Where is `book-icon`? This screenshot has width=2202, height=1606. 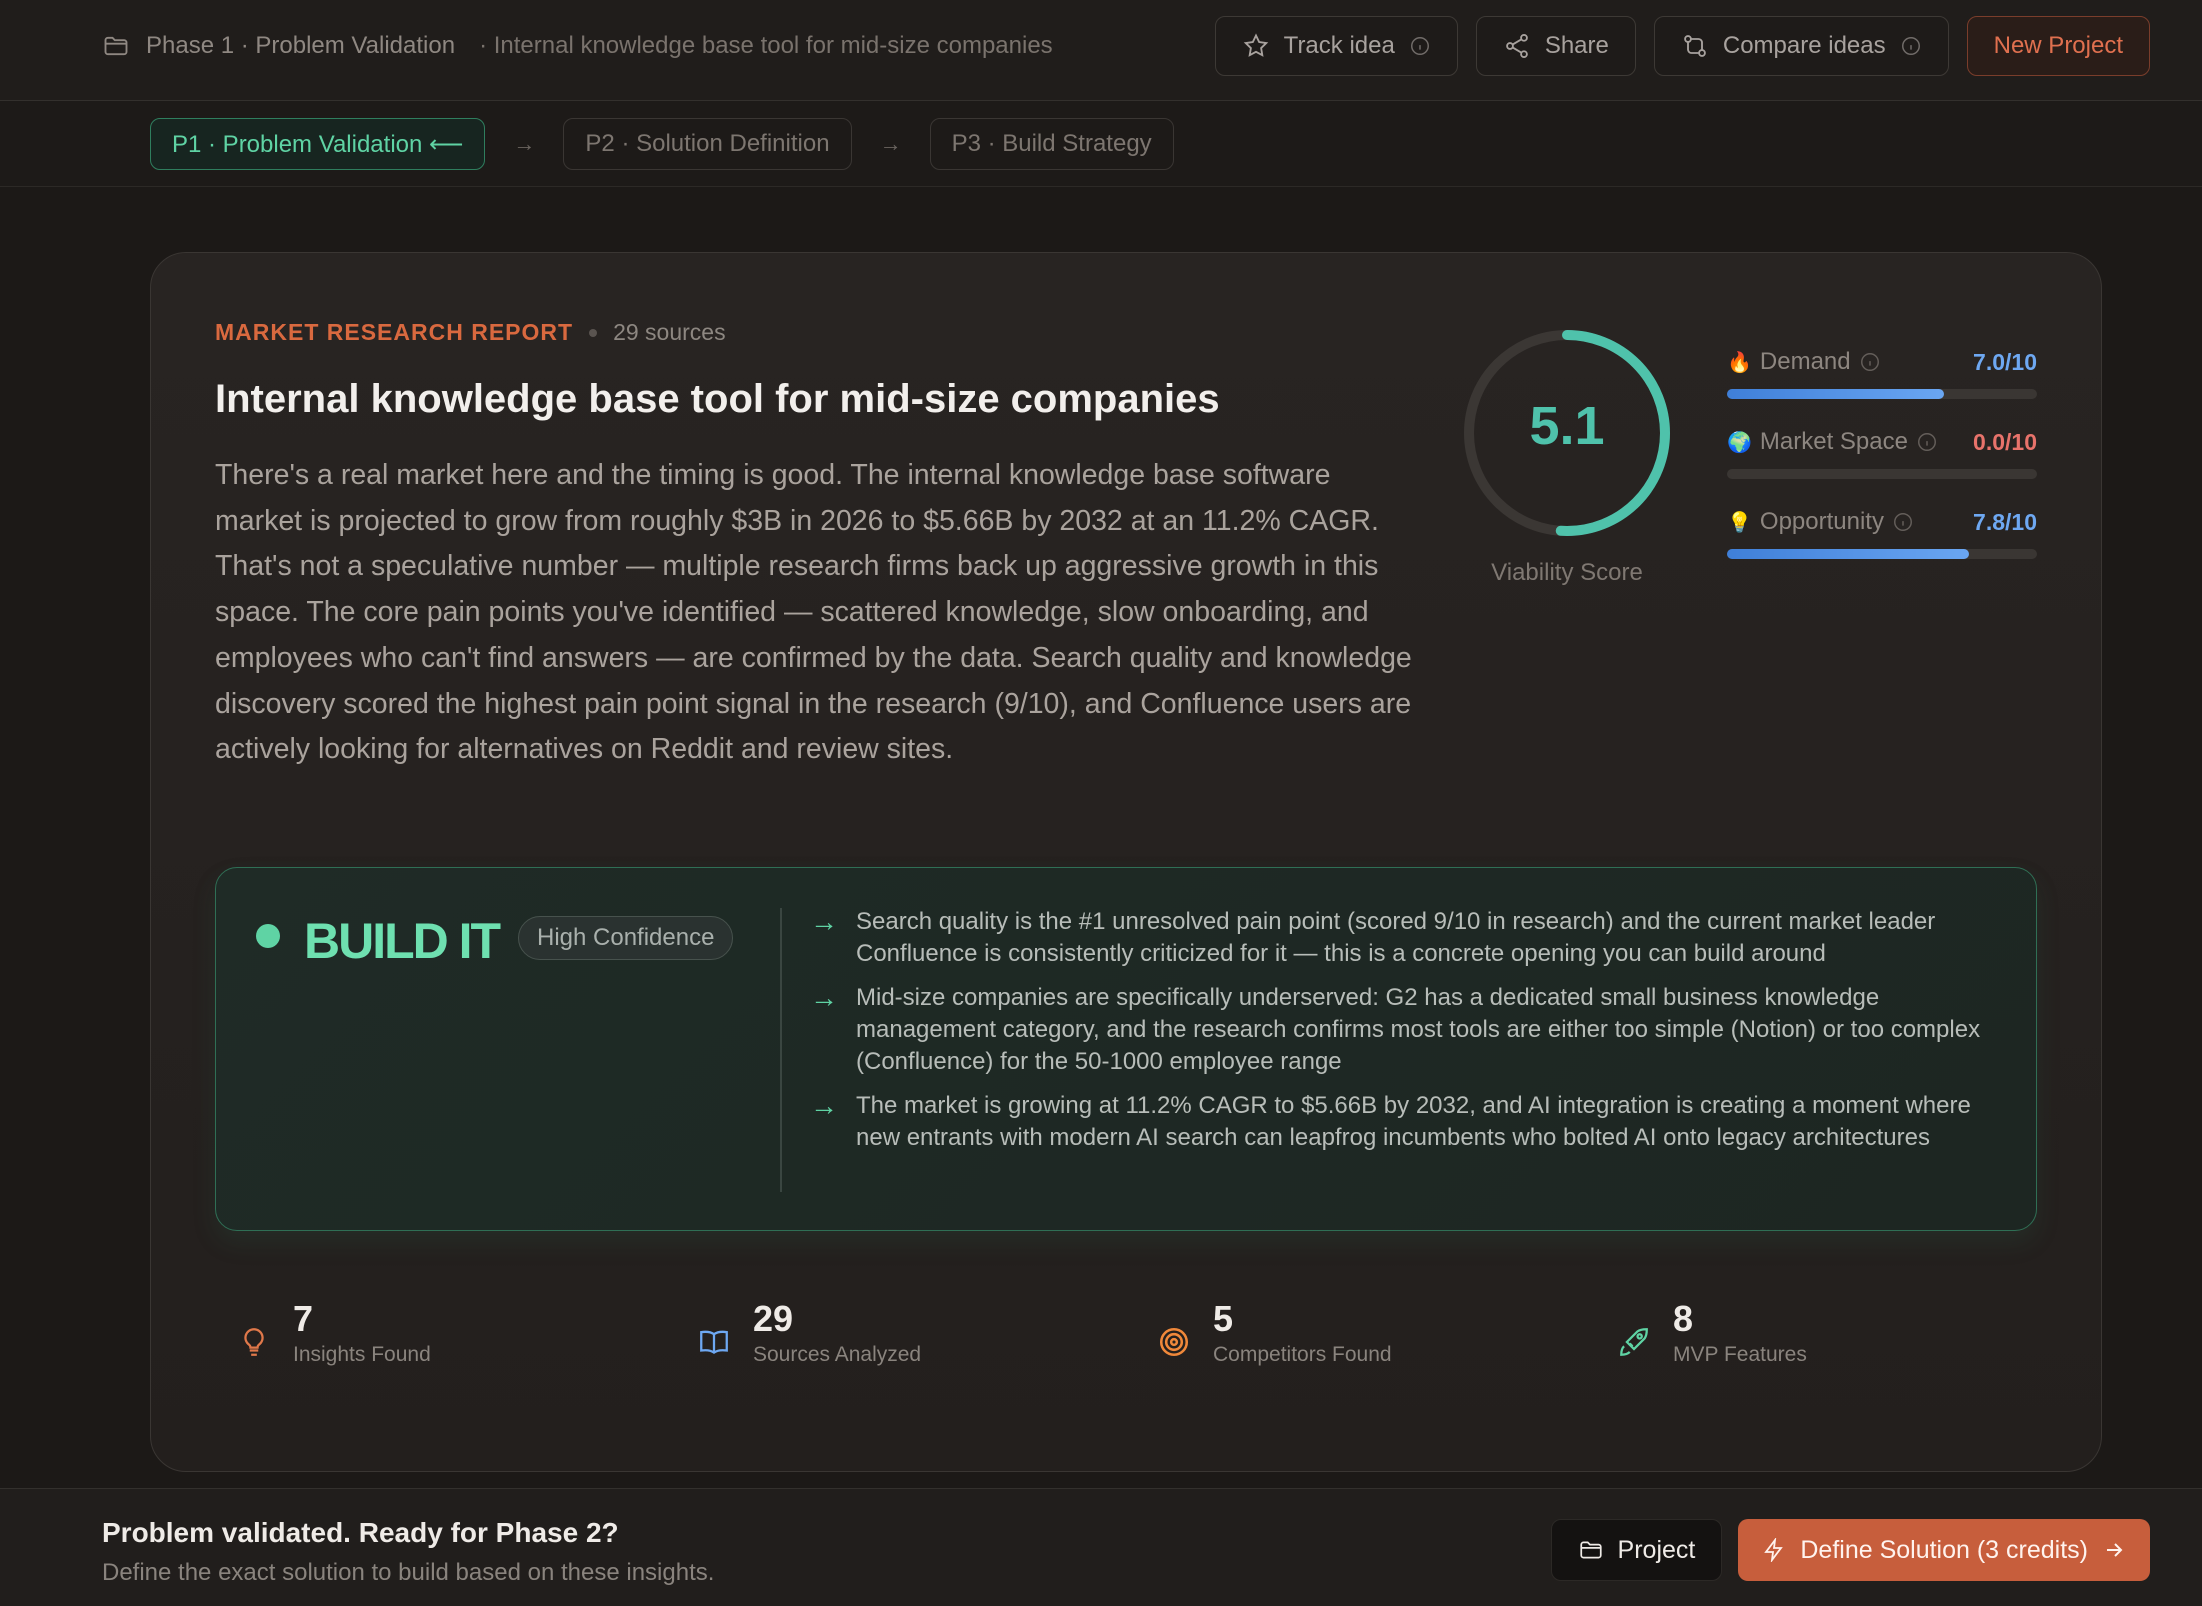
book-icon is located at coordinates (714, 1342).